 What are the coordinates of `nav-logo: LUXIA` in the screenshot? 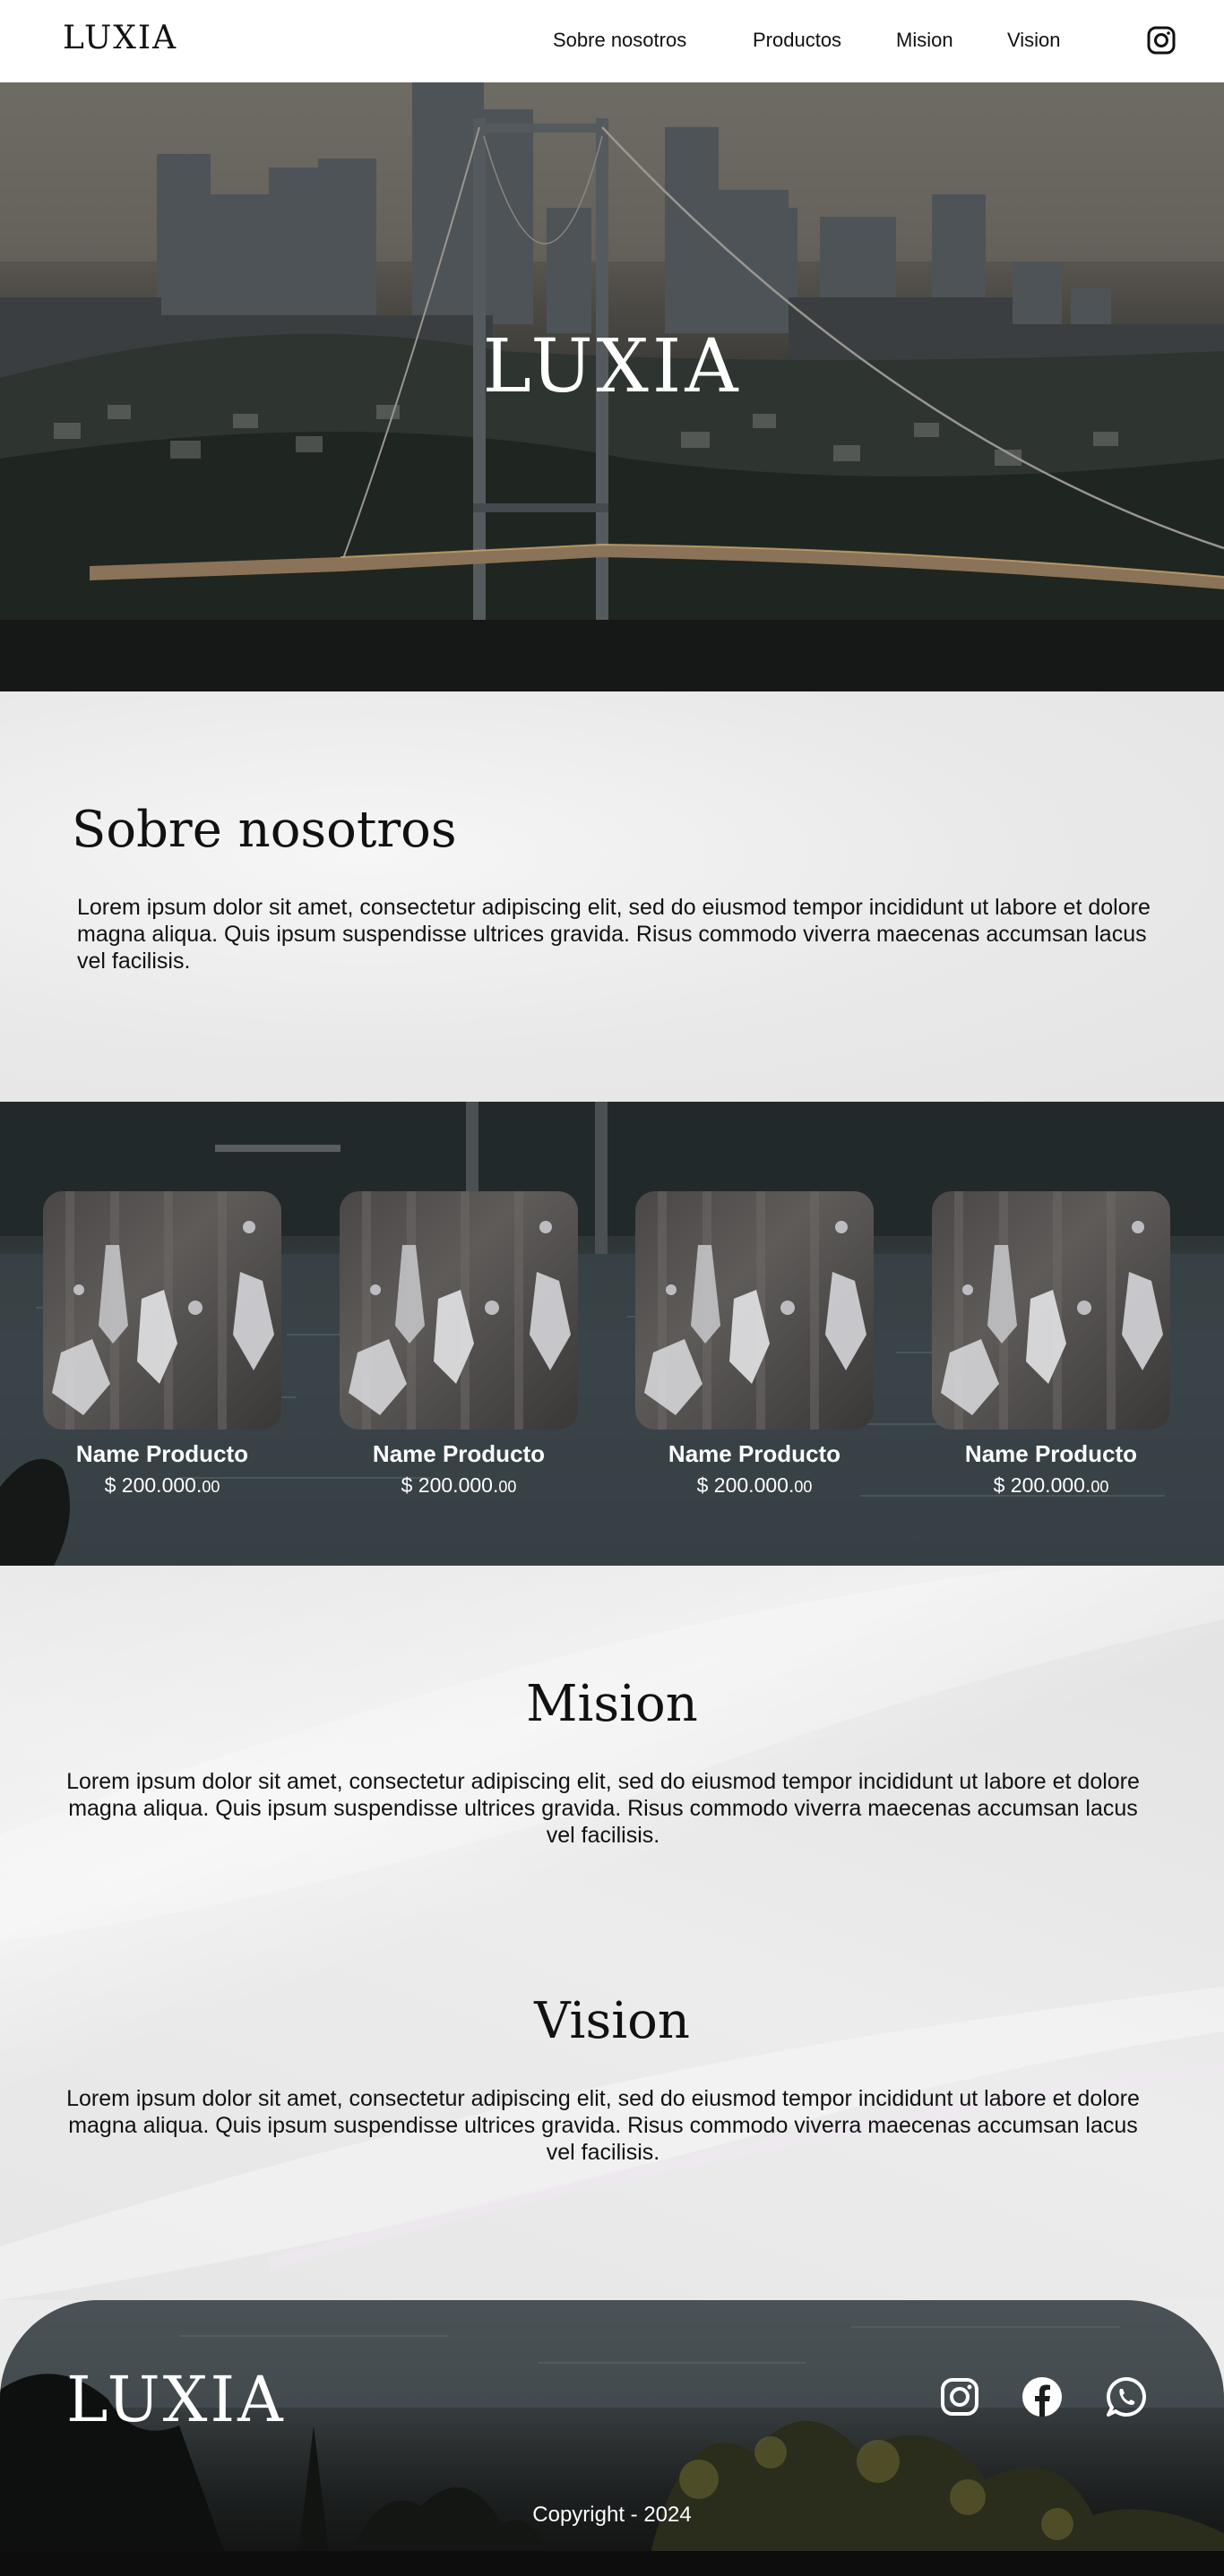 It's located at (120, 38).